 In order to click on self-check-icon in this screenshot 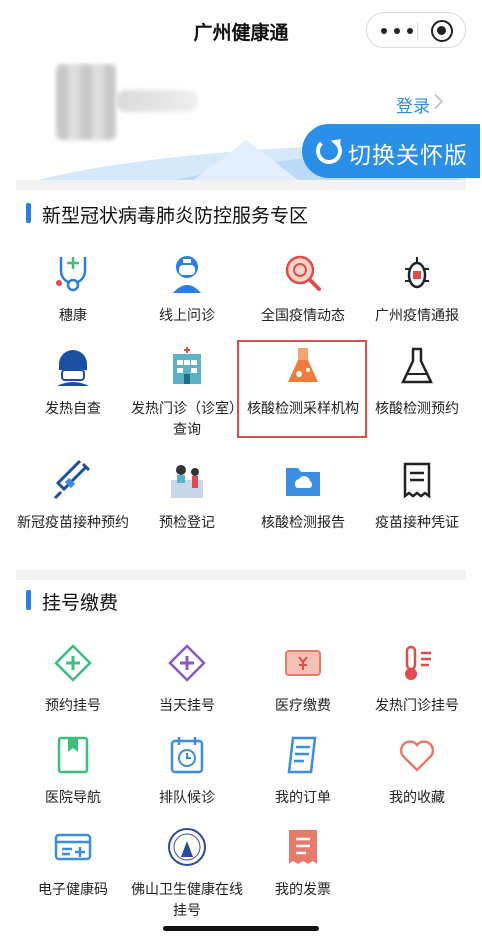, I will do `click(73, 368)`.